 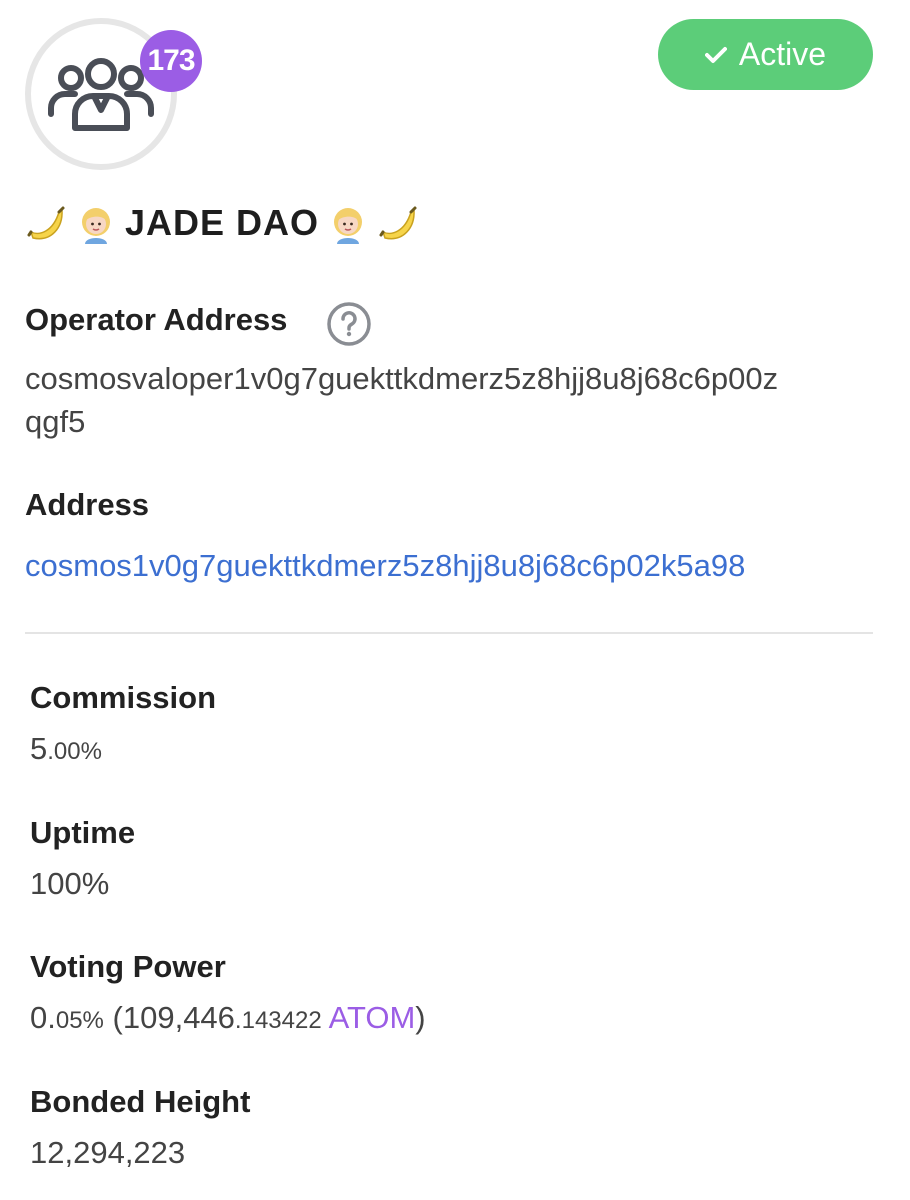 I want to click on voting-power-value: 0.05% (109,446.143422 ATOM), so click(x=228, y=1018).